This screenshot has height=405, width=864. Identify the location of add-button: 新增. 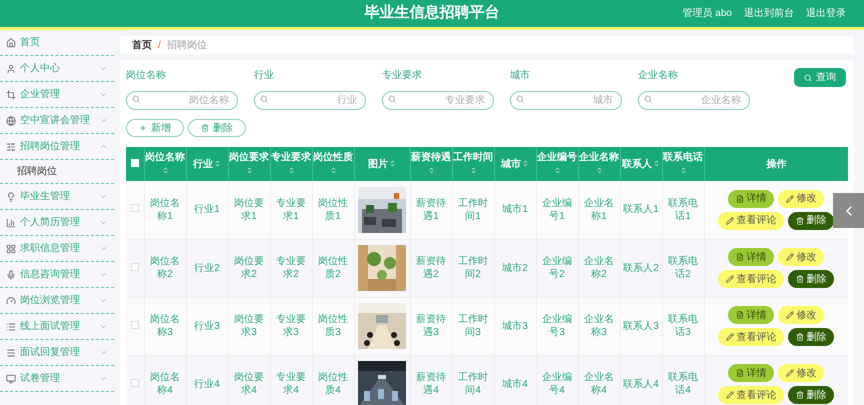
(155, 128).